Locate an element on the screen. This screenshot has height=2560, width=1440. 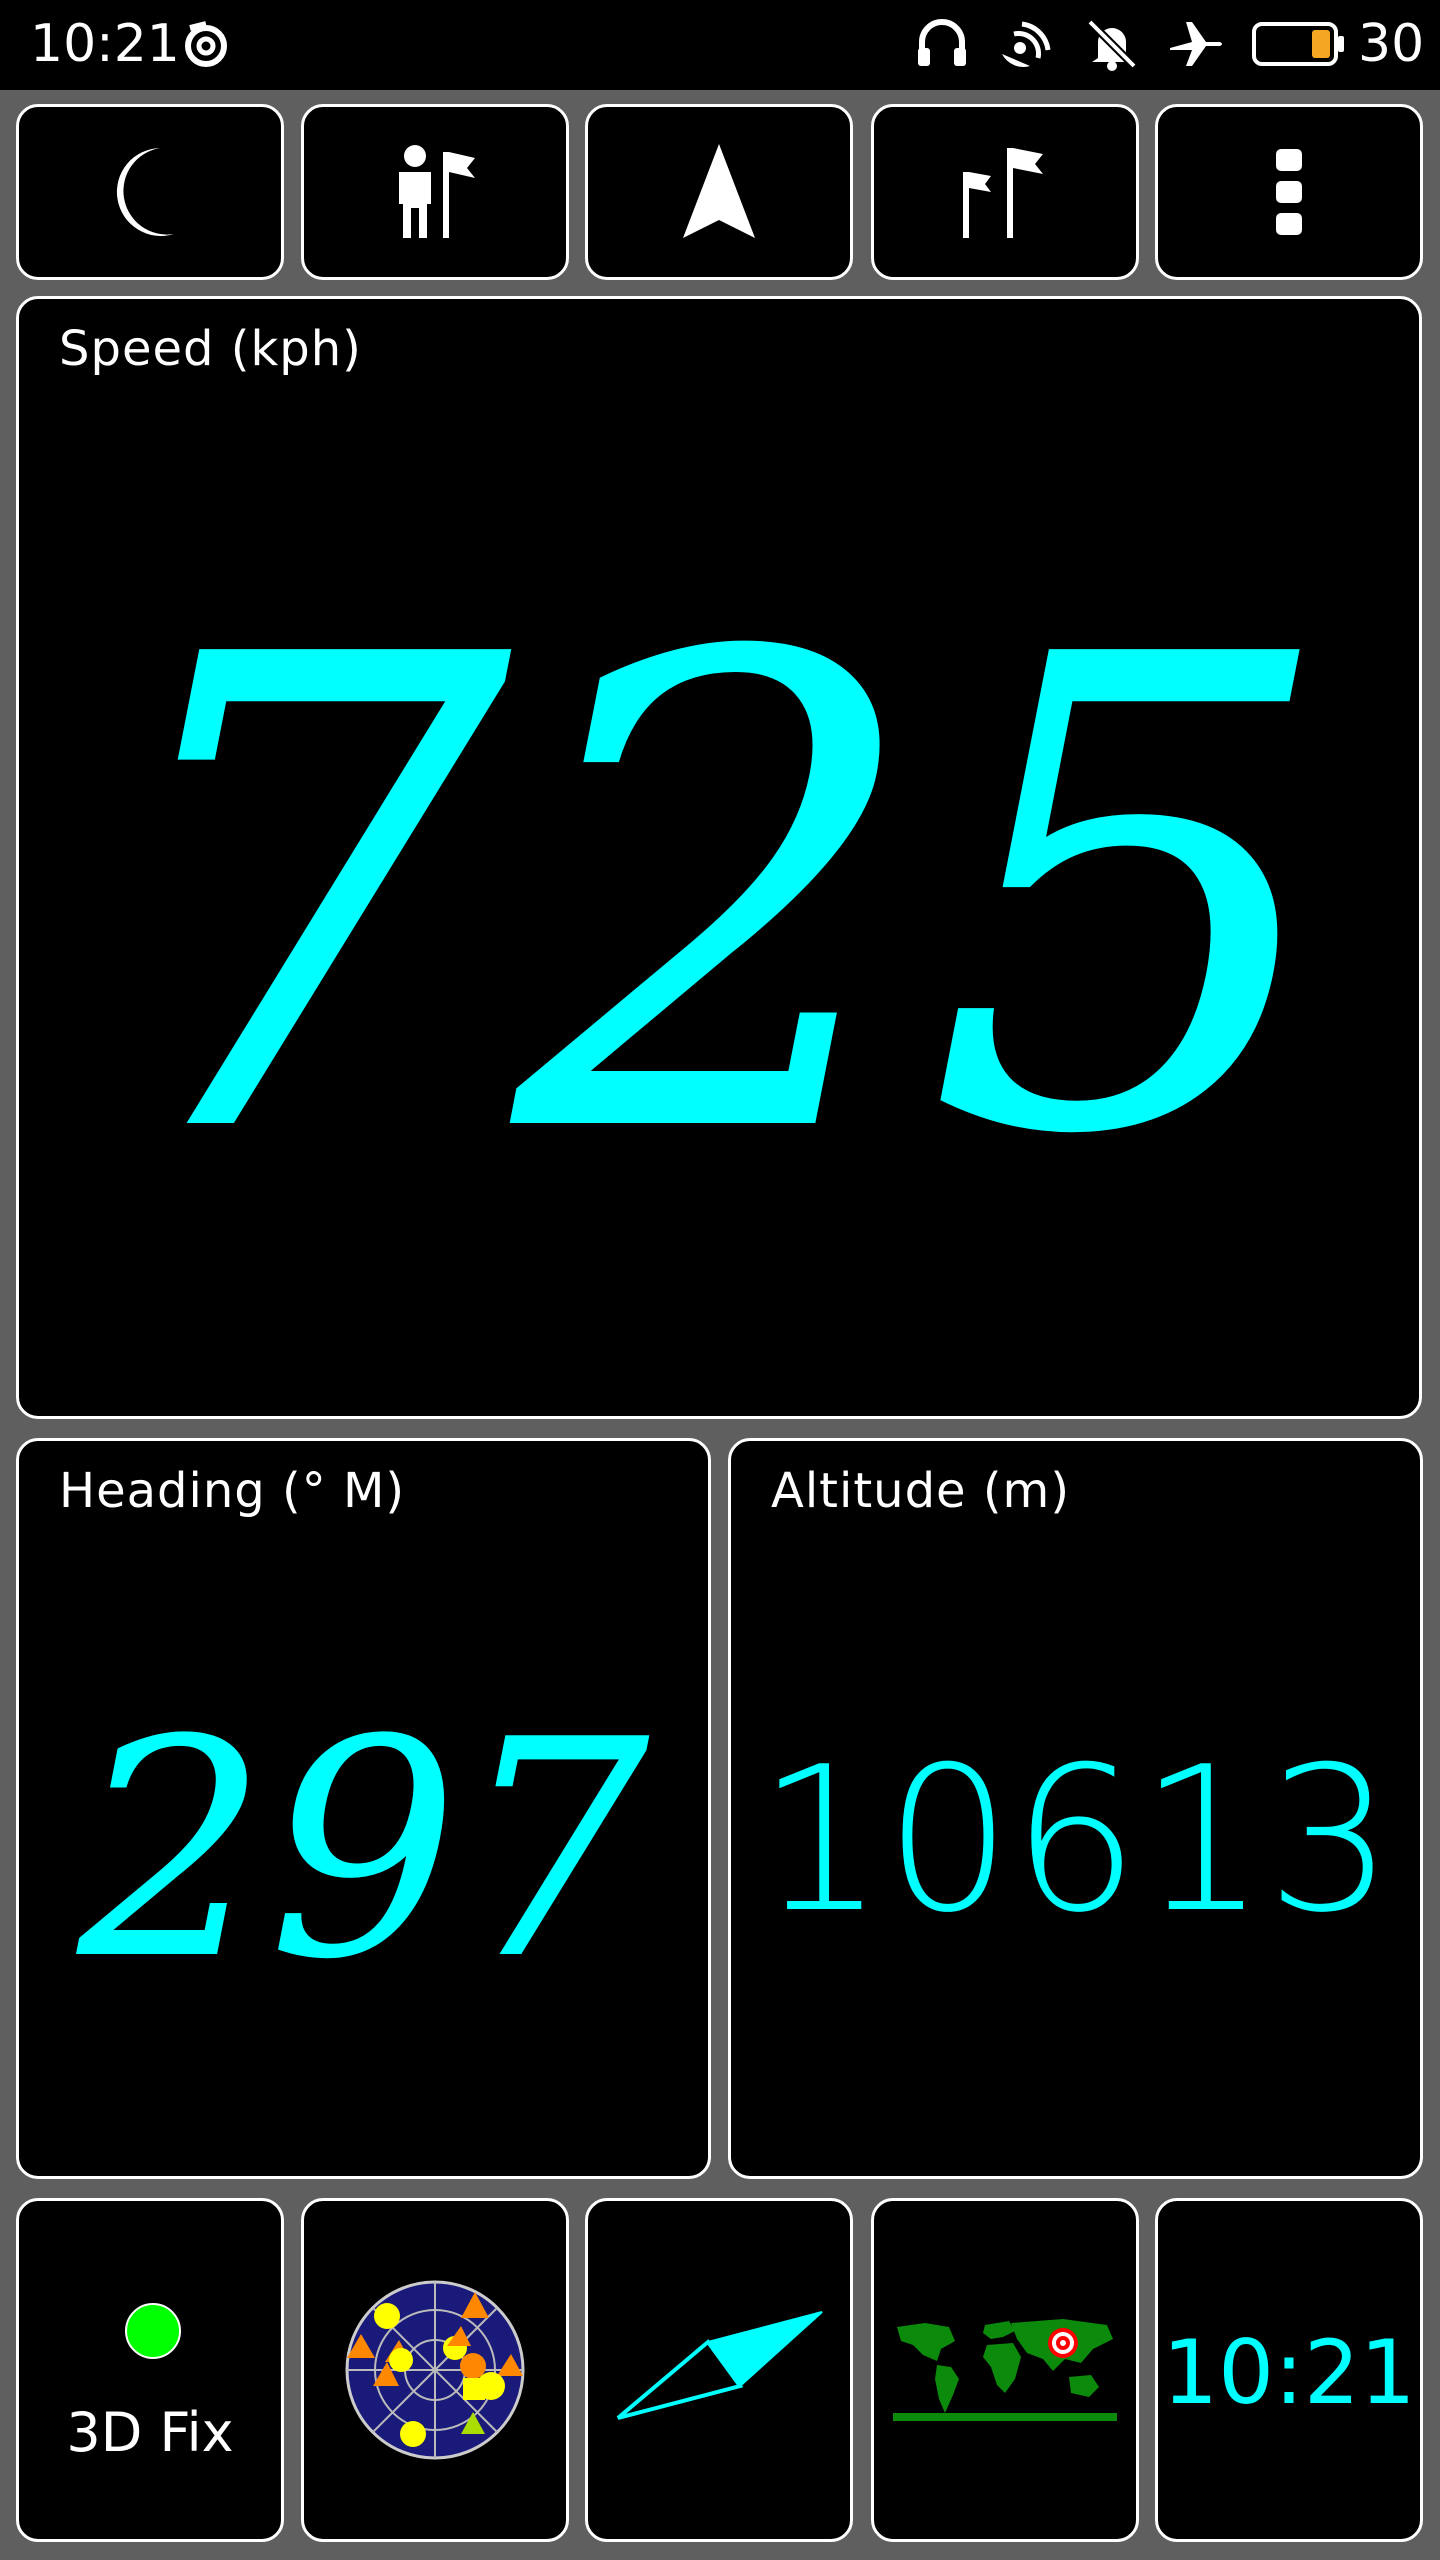
navigation-button is located at coordinates (719, 192).